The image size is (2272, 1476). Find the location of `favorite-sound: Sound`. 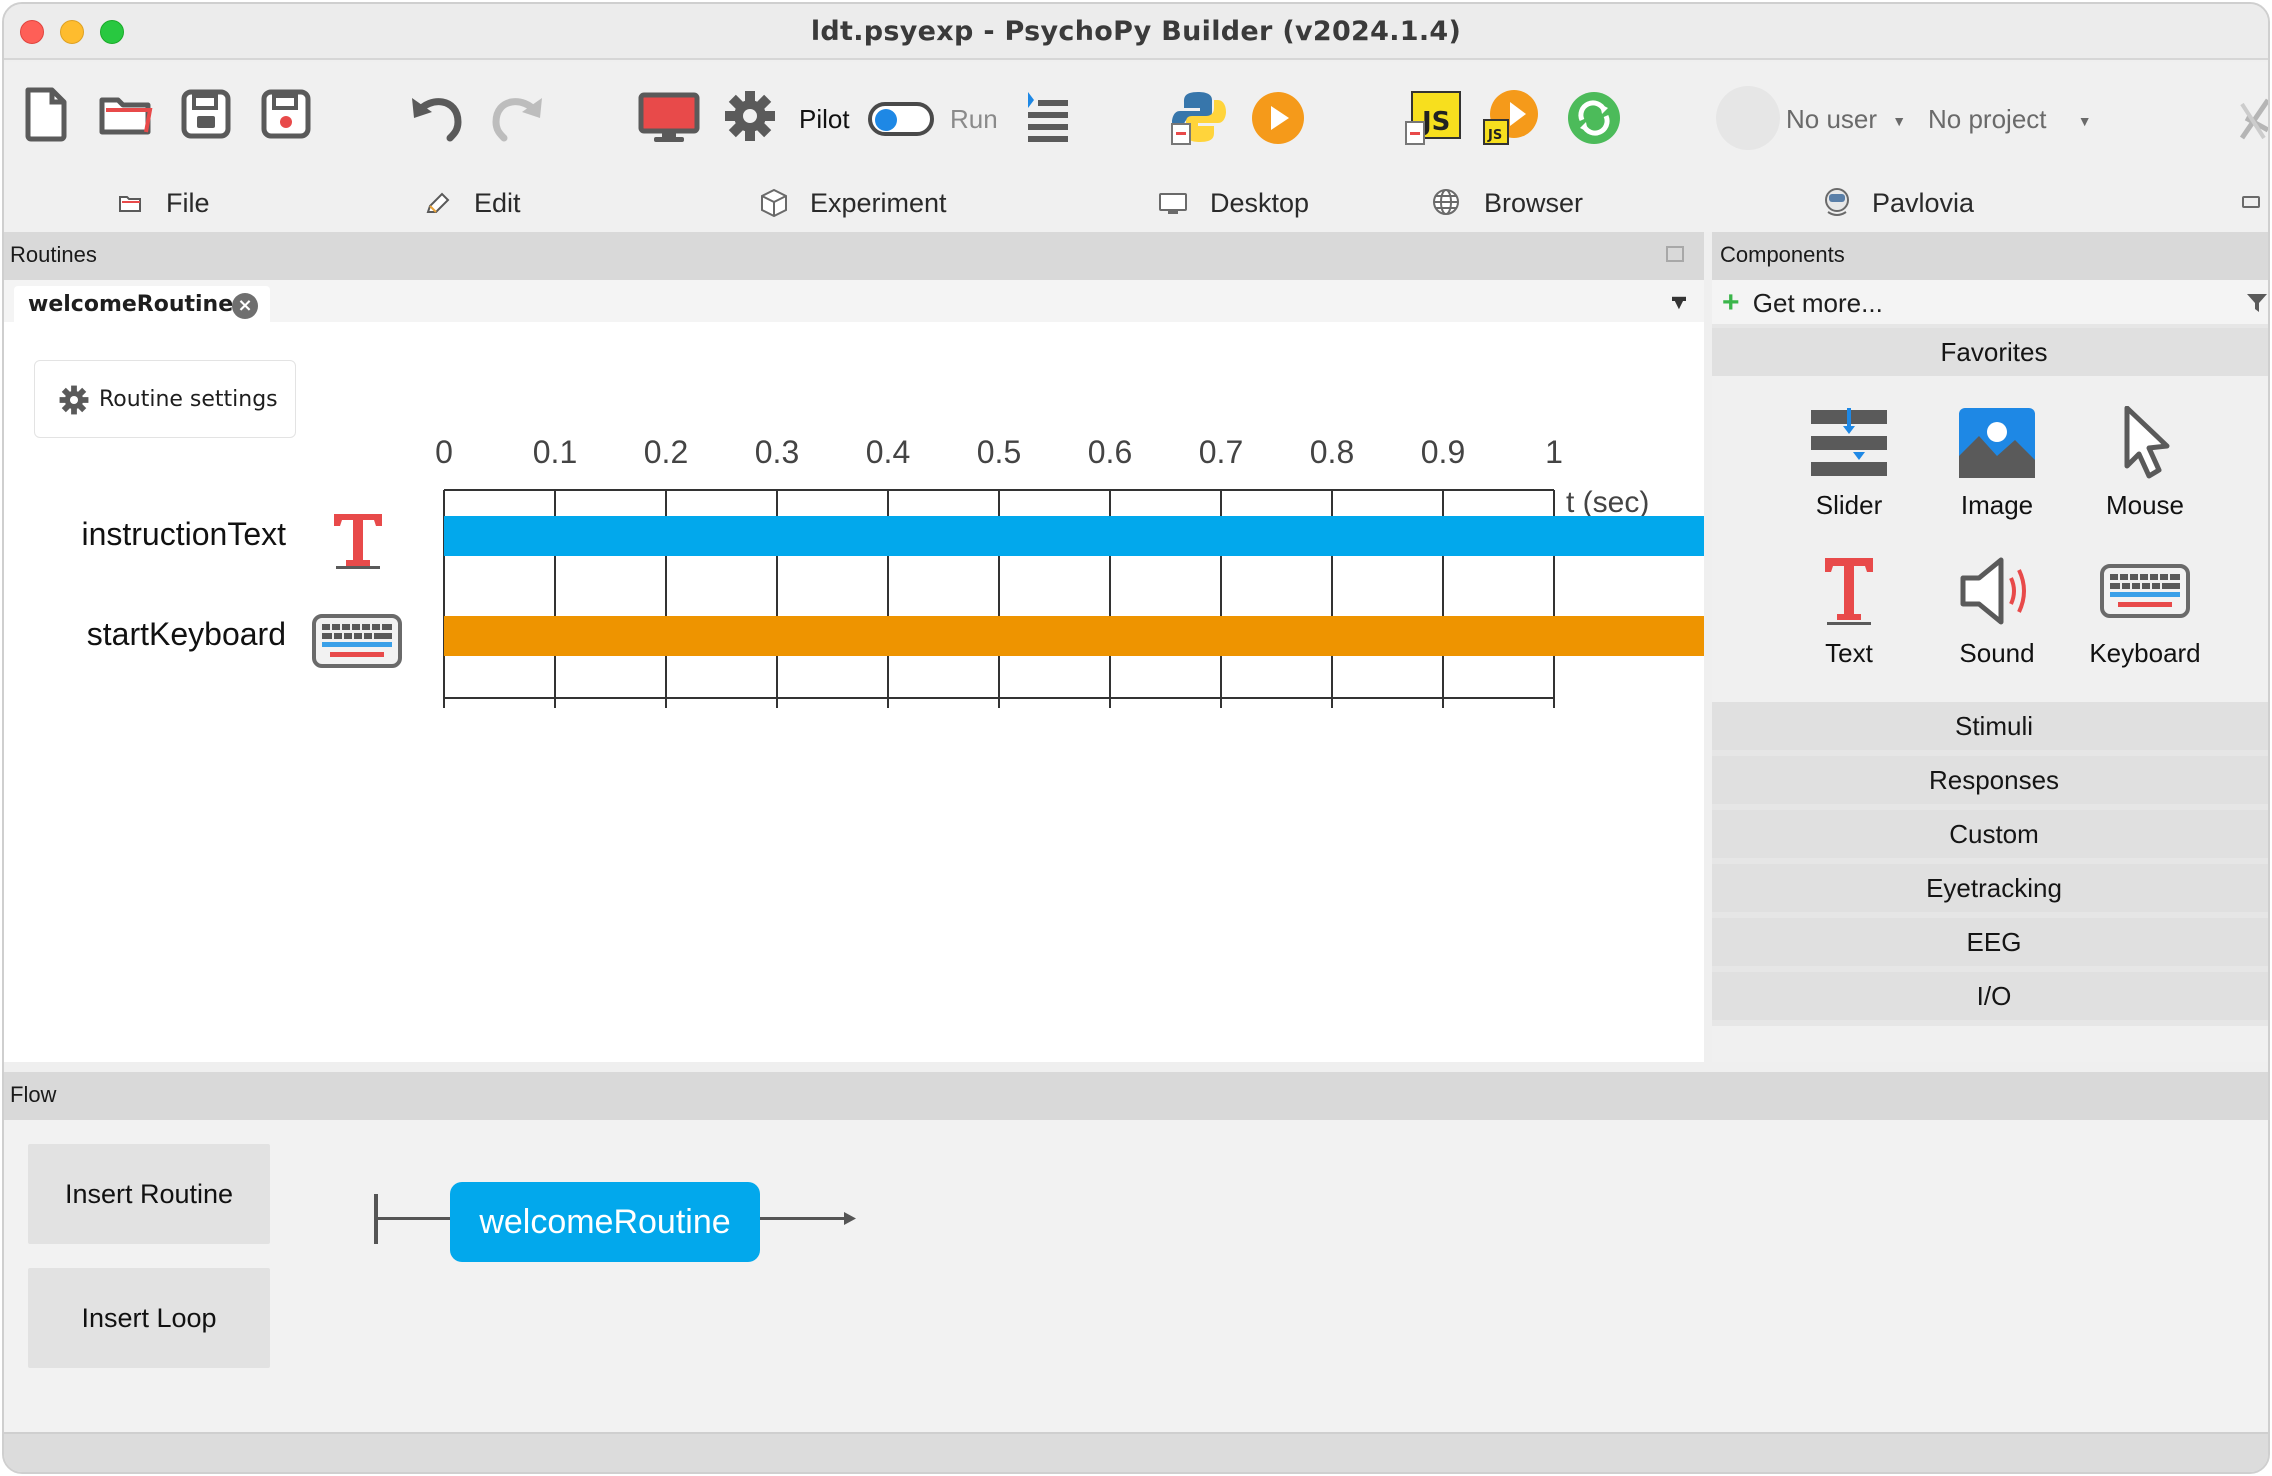

favorite-sound: Sound is located at coordinates (1997, 611).